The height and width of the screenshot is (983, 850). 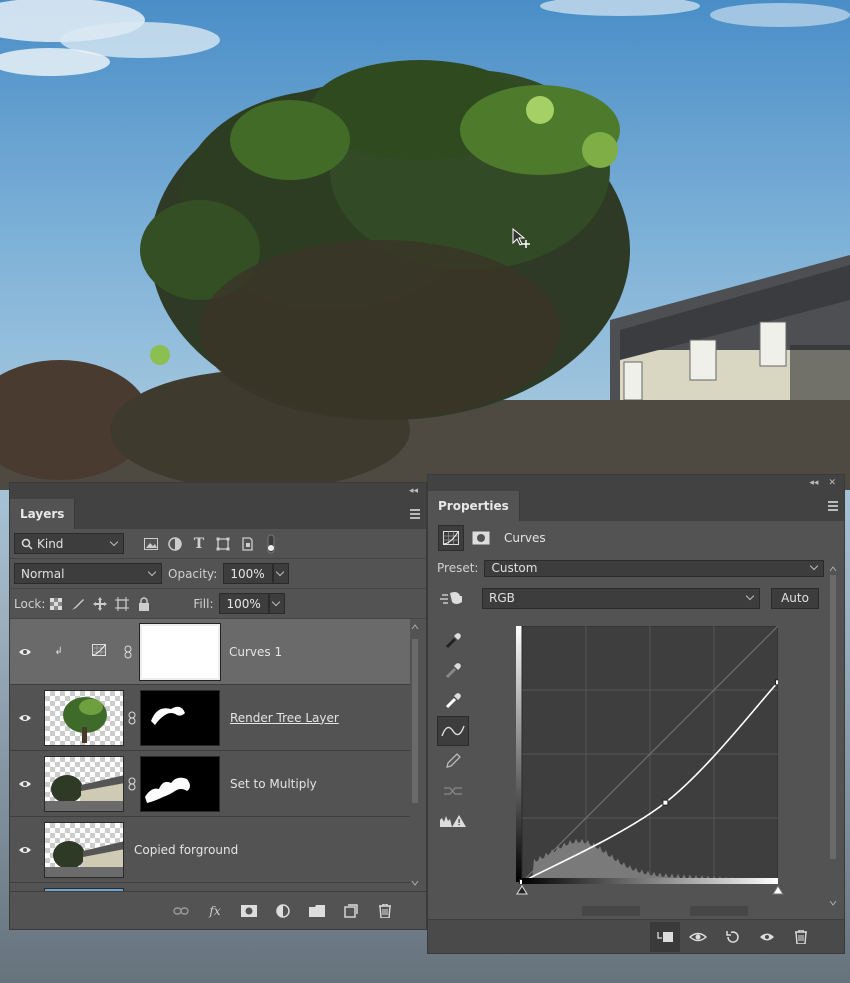 I want to click on filter-toggle-icon, so click(x=271, y=544).